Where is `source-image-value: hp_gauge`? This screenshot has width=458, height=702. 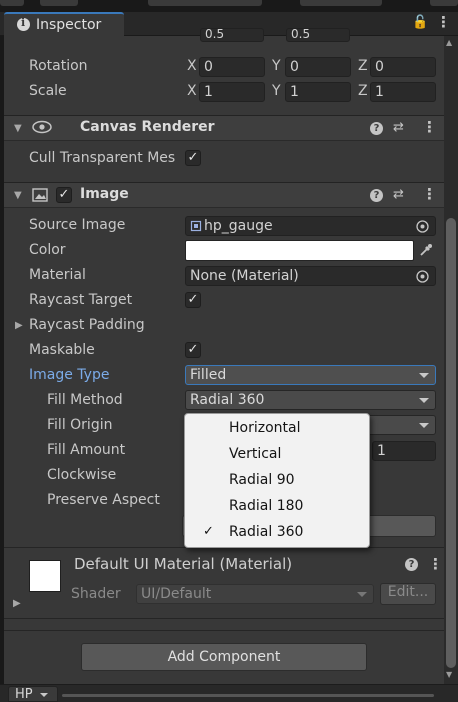
source-image-value: hp_gauge is located at coordinates (238, 226).